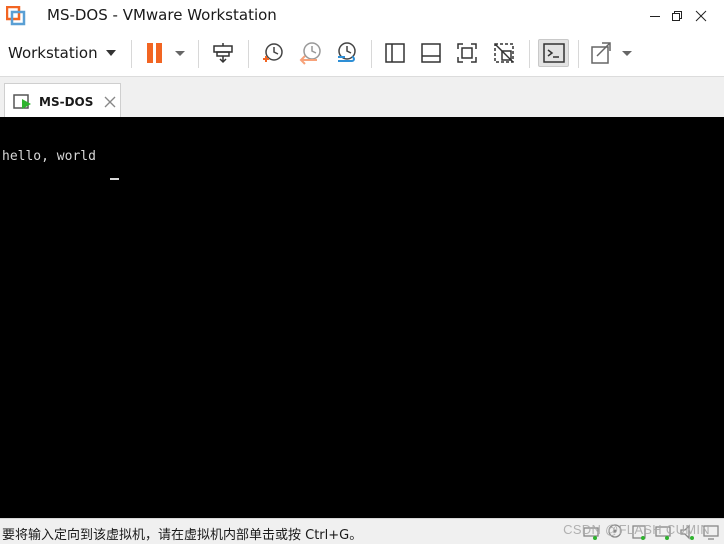 The image size is (724, 544). I want to click on status-message: 要将输入定向到该虚拟机，请在虚拟机内部单击或按 Ctrl+G。, so click(182, 535).